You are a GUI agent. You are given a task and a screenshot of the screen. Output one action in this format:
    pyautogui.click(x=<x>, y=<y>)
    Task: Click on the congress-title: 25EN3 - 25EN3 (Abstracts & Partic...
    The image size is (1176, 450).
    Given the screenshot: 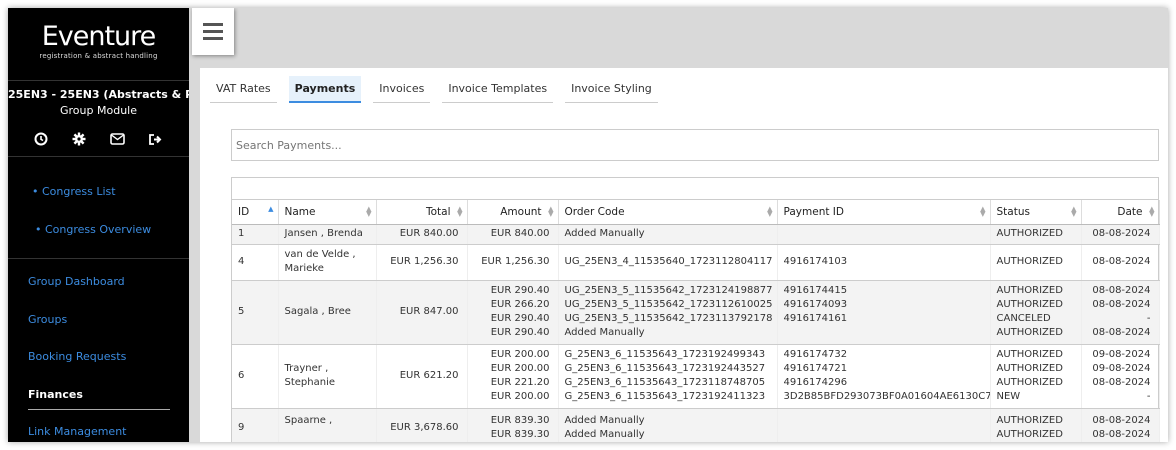 What is the action you would take?
    pyautogui.click(x=98, y=94)
    